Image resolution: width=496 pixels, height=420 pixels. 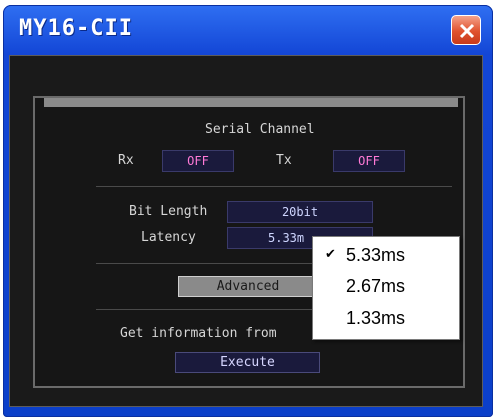 What do you see at coordinates (198, 161) in the screenshot?
I see `rx-field: OFF` at bounding box center [198, 161].